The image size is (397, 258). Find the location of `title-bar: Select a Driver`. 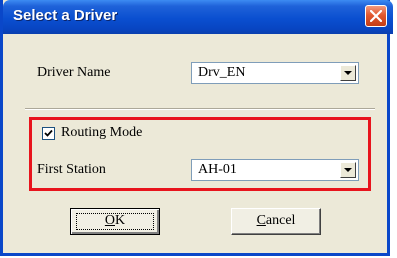

title-bar: Select a Driver is located at coordinates (198, 17).